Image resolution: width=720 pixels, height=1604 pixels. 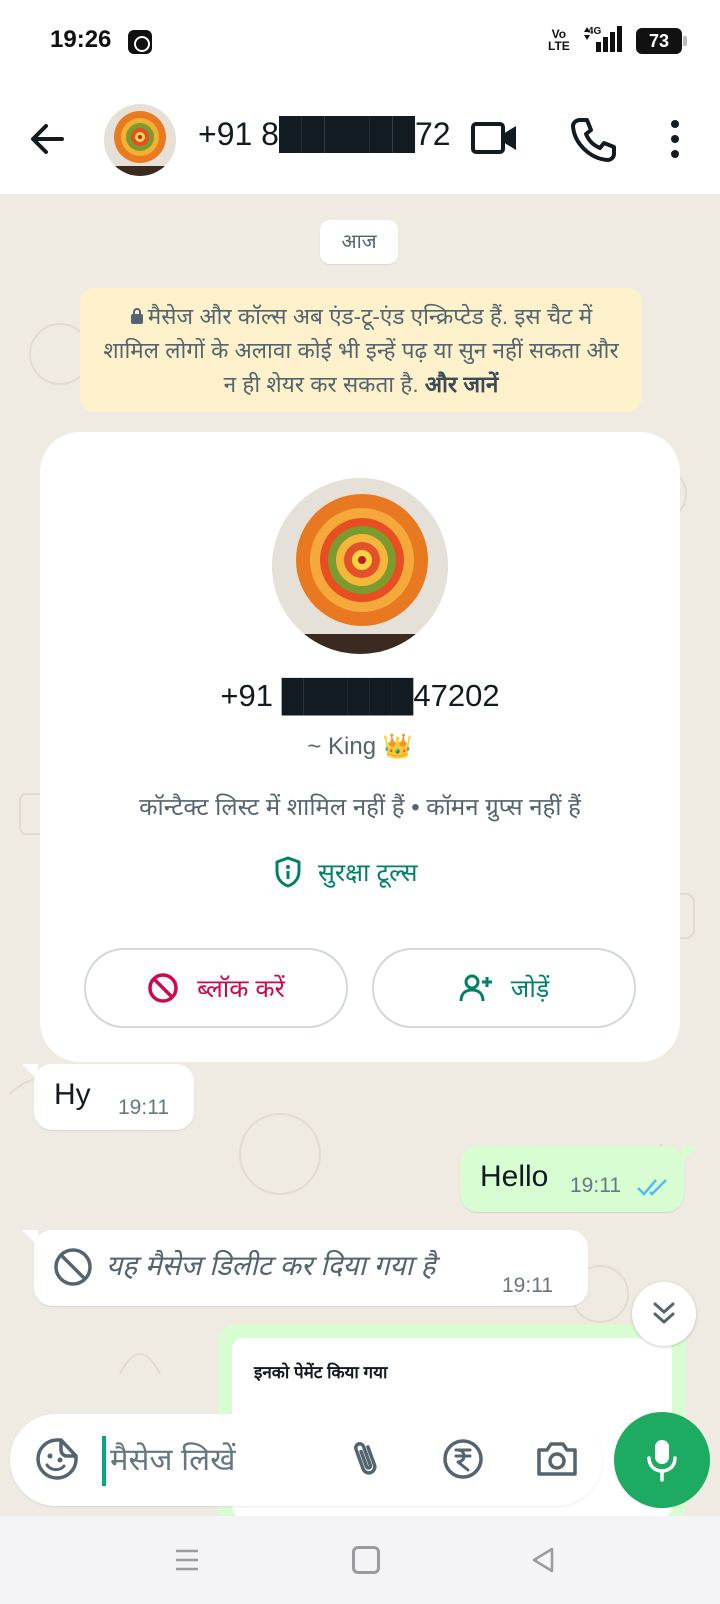 What do you see at coordinates (514, 1176) in the screenshot?
I see `message-text: Hello` at bounding box center [514, 1176].